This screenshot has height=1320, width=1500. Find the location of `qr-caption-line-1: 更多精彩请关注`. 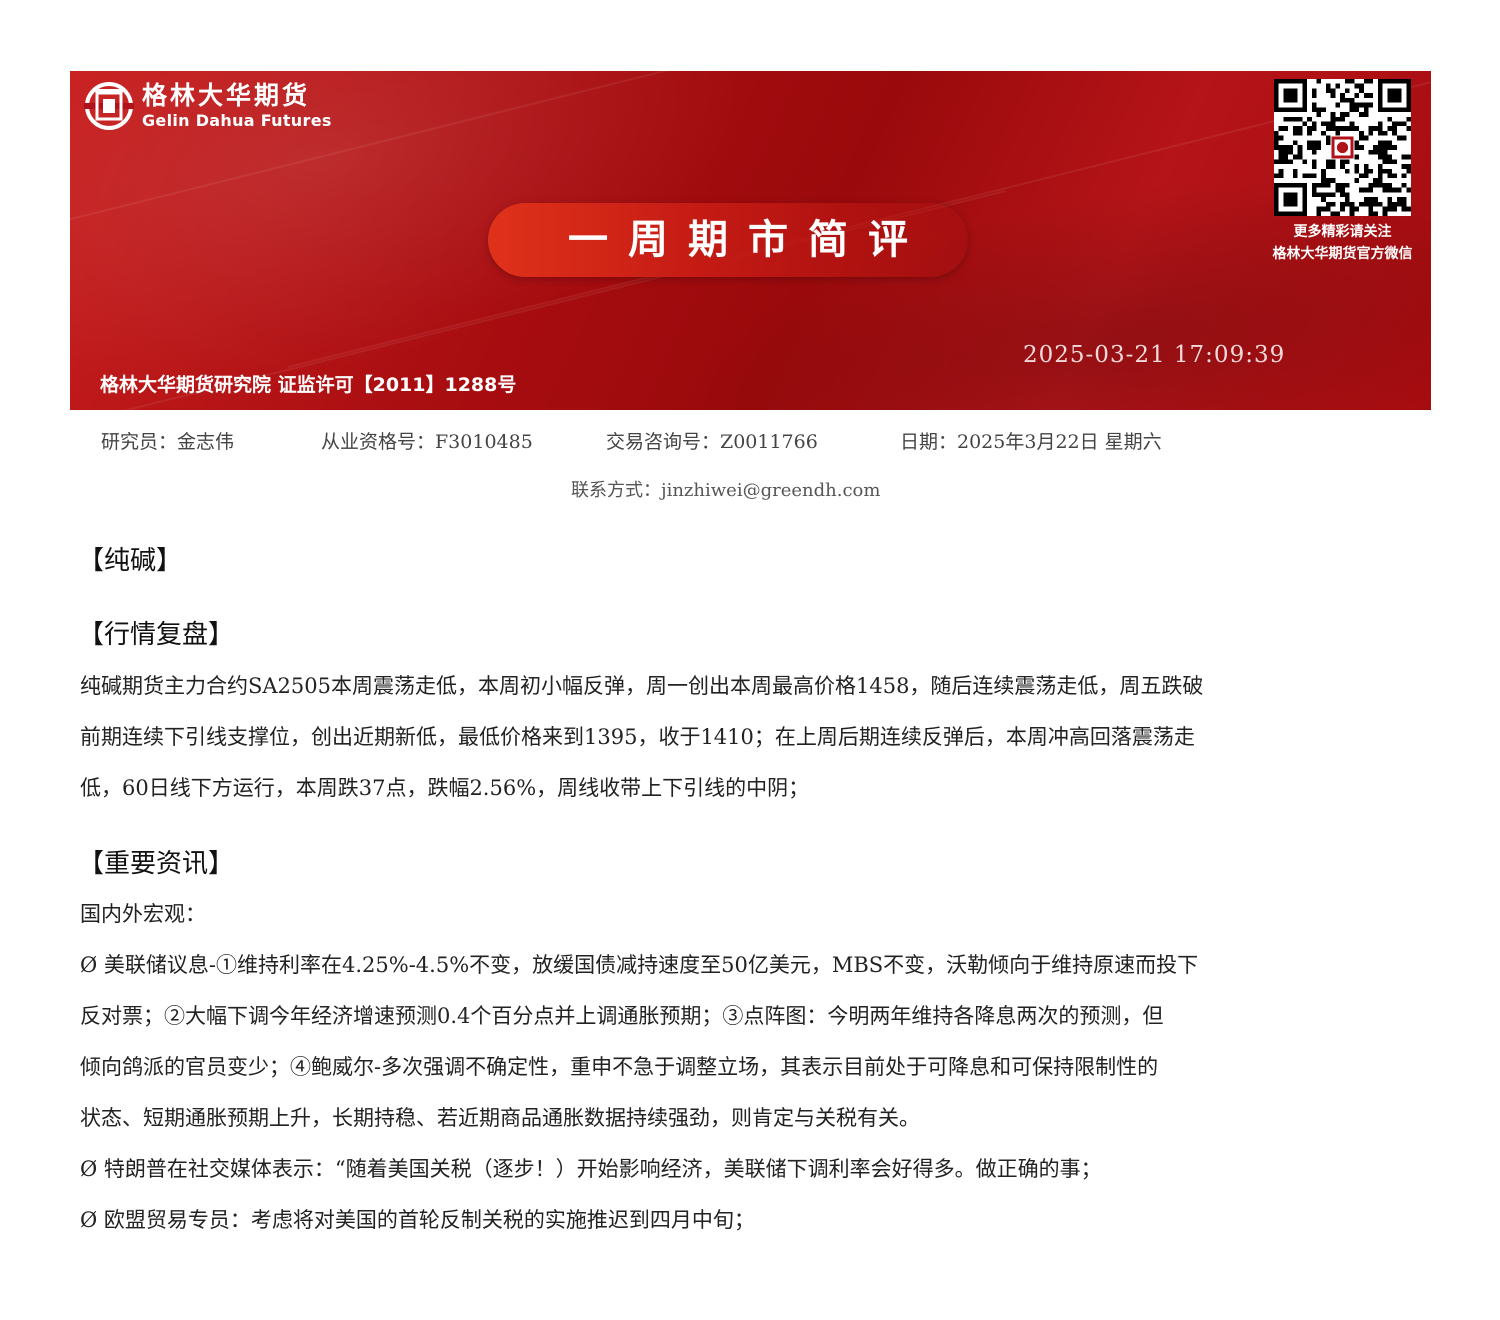

qr-caption-line-1: 更多精彩请关注 is located at coordinates (1342, 232).